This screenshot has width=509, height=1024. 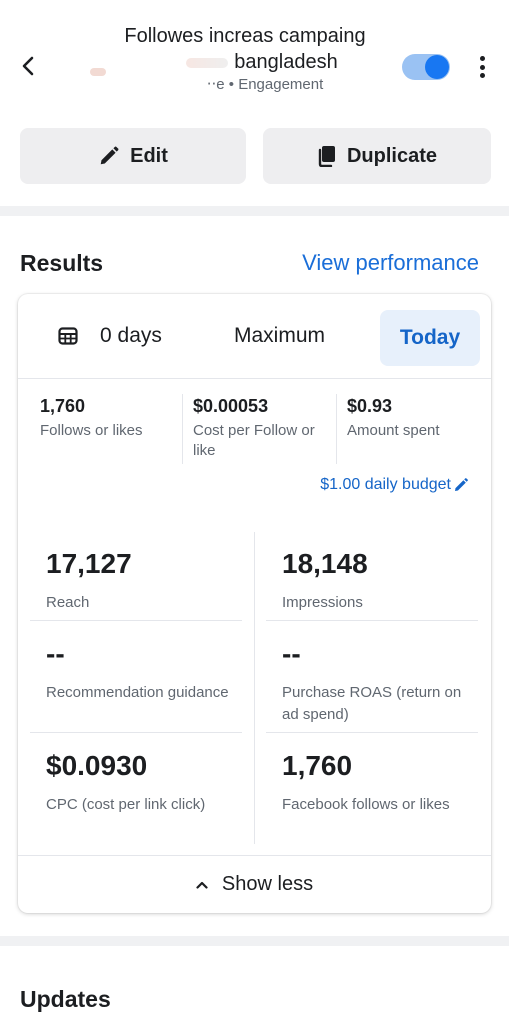 I want to click on more-options-button, so click(x=482, y=67).